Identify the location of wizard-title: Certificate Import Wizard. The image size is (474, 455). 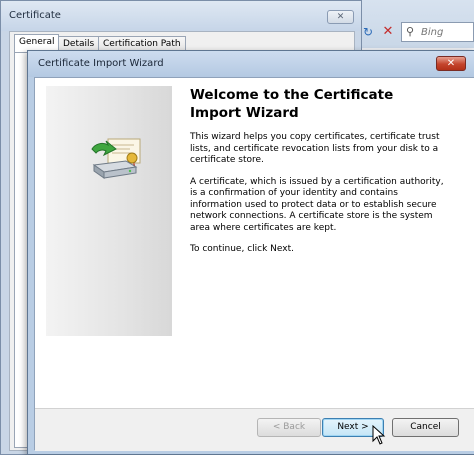
(101, 63).